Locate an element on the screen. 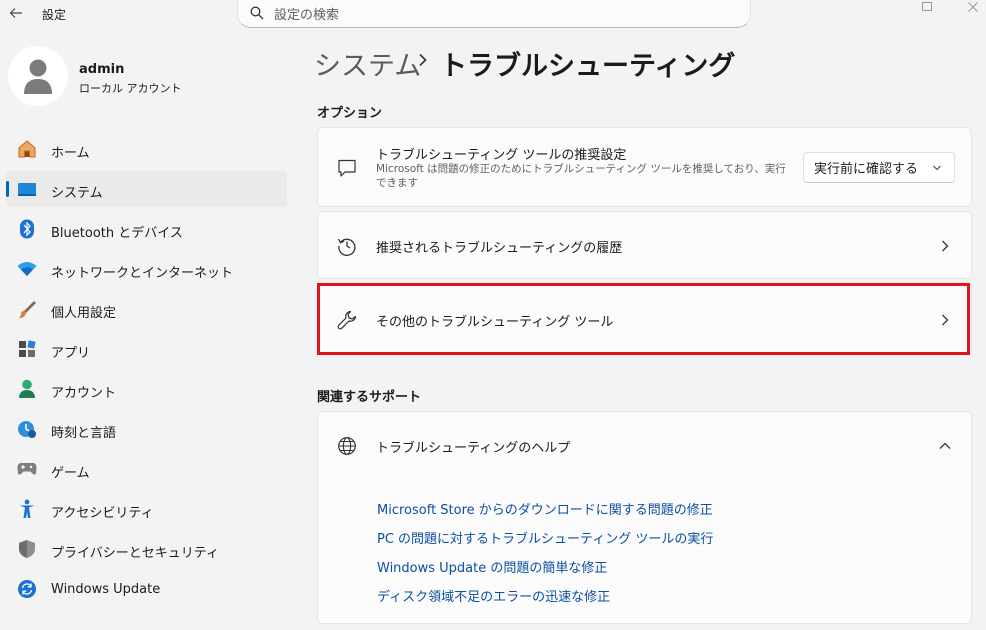 The height and width of the screenshot is (630, 986). help-link-store-download: Microsoft Store からのダウンロードに関する問題の修正 is located at coordinates (545, 508).